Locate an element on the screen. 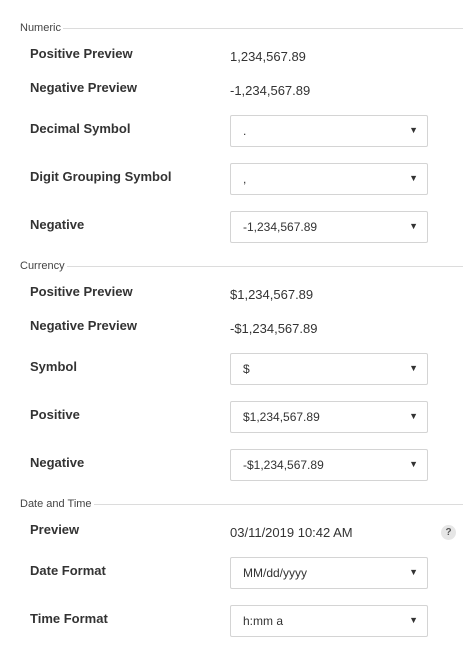 Image resolution: width=463 pixels, height=649 pixels. currency-positive-select: $1,234,567.89 ▼ is located at coordinates (329, 417).